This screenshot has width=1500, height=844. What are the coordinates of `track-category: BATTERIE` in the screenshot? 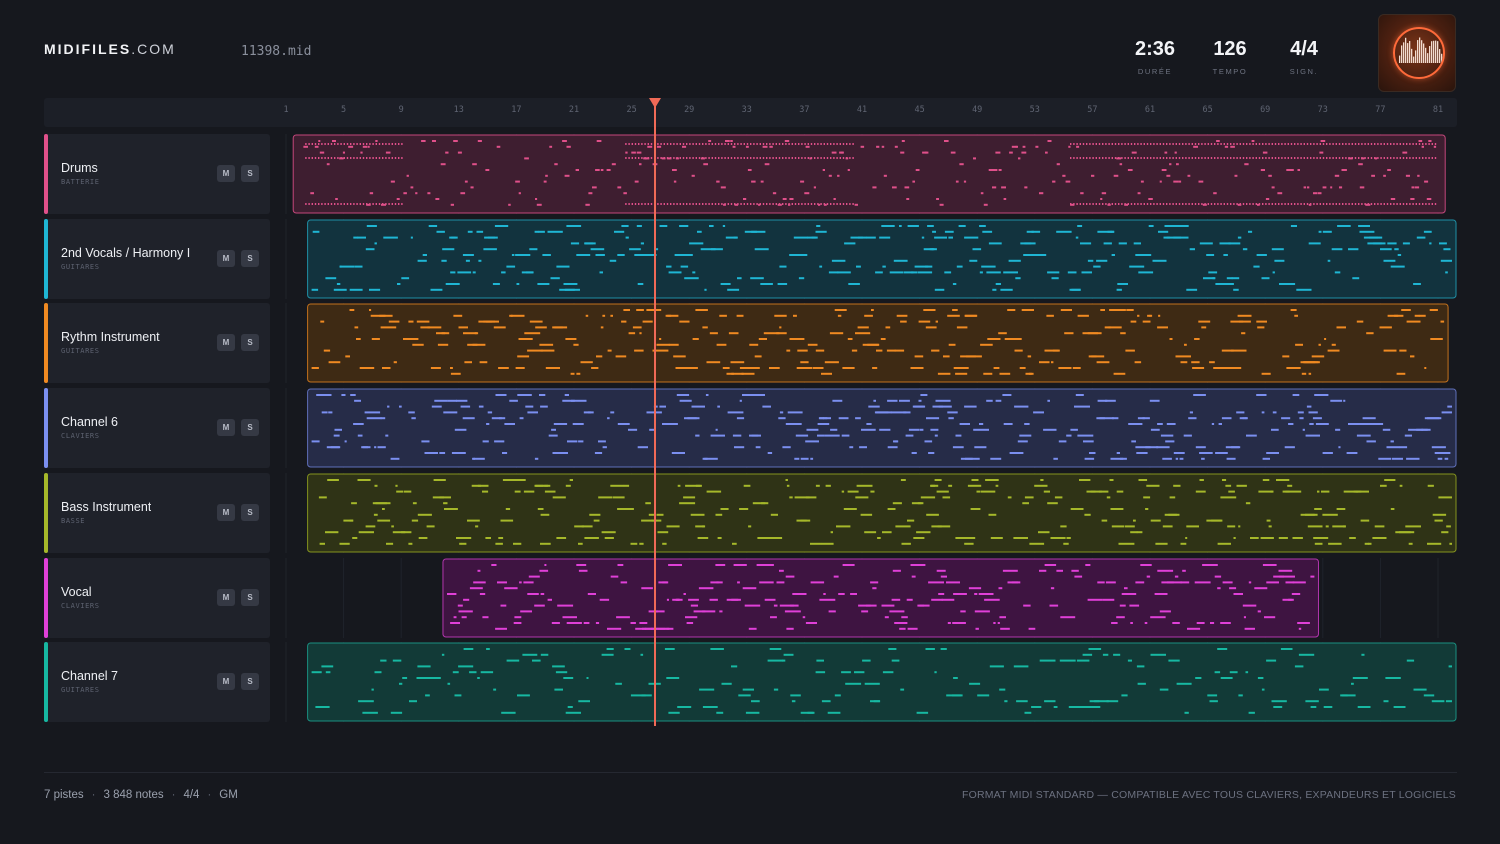 It's located at (80, 182).